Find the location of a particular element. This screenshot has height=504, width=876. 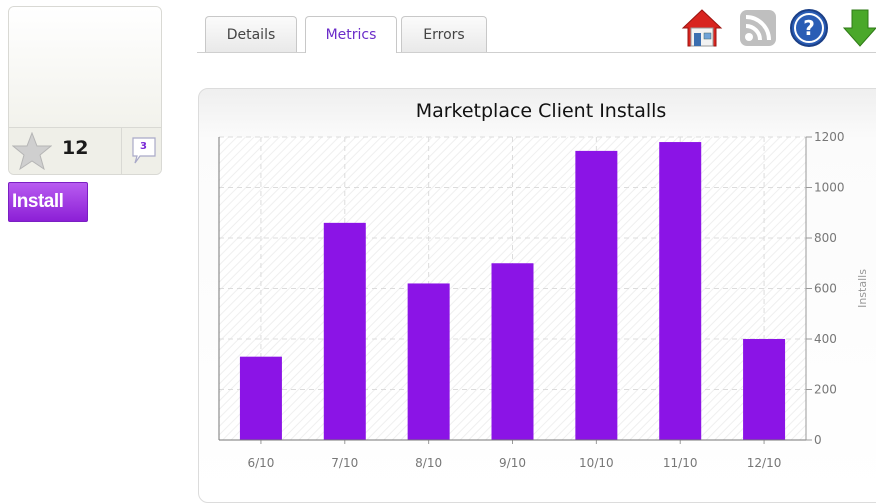

y-tick-label: 200 is located at coordinates (825, 390).